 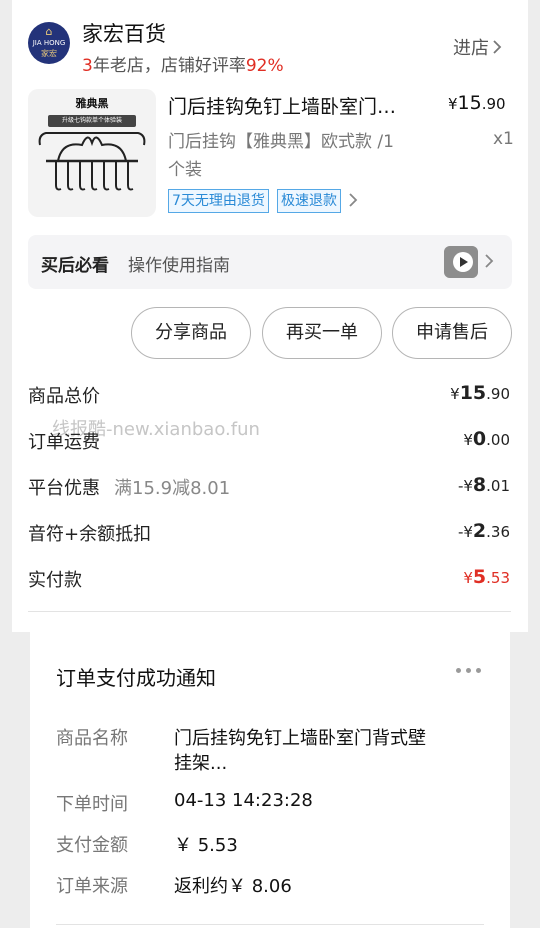 What do you see at coordinates (64, 488) in the screenshot?
I see `discount-label-text: 平台优惠` at bounding box center [64, 488].